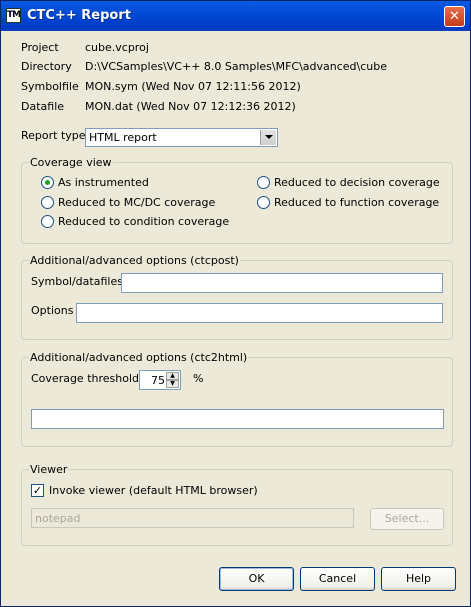 Image resolution: width=471 pixels, height=607 pixels. I want to click on window-title: CTC++ Report, so click(79, 15).